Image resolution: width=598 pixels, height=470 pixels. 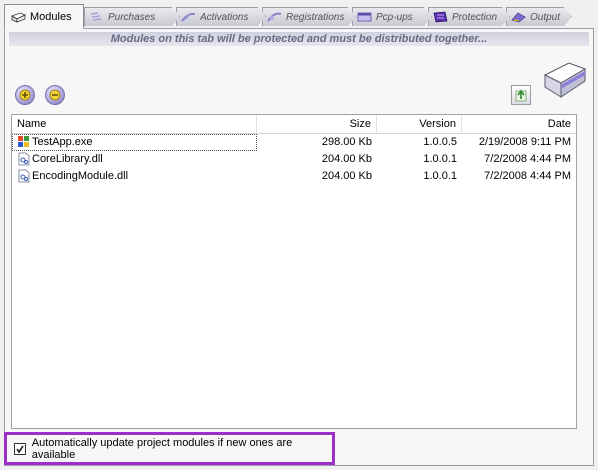 I want to click on registrations-icon, so click(x=274, y=17).